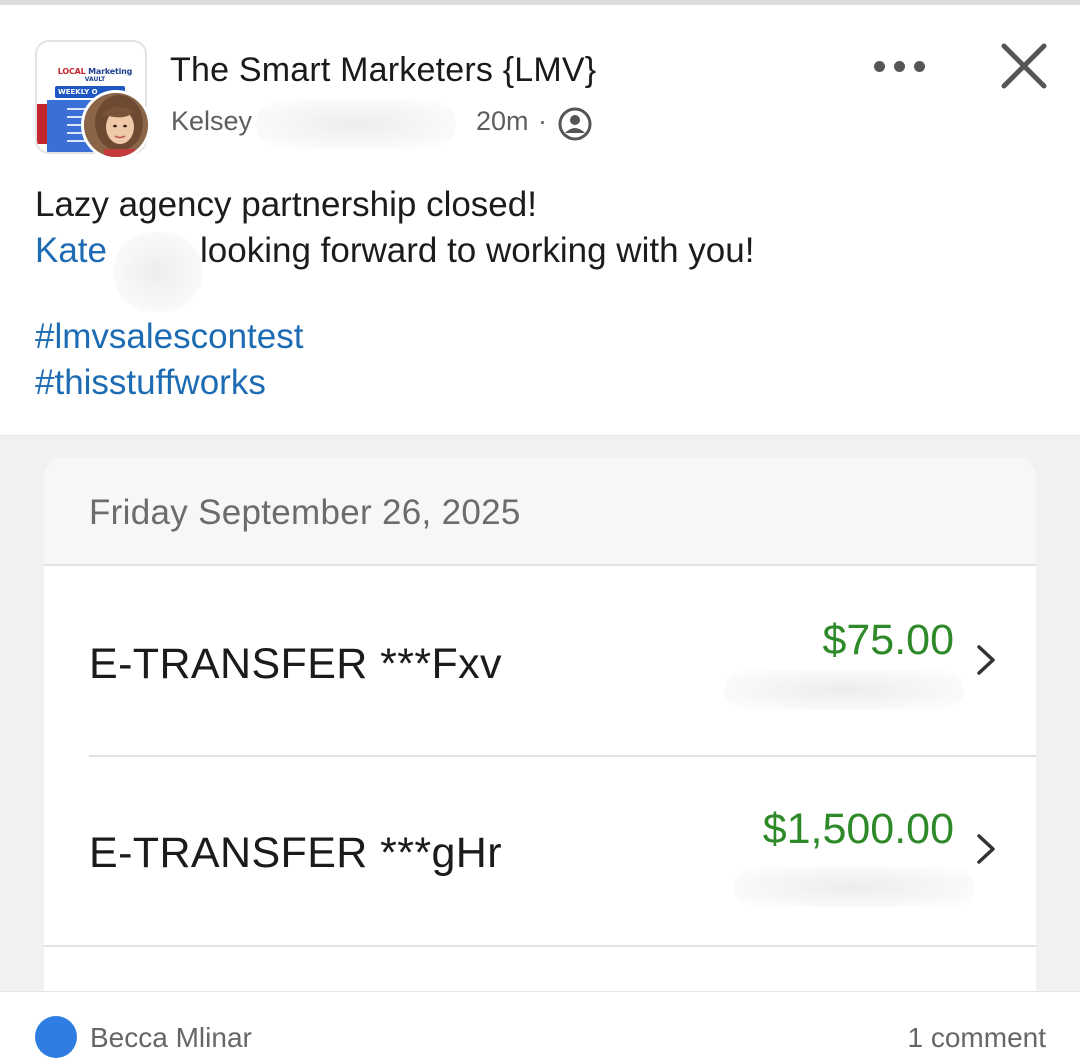 This screenshot has width=1080, height=1058. I want to click on hashtag-link: #lmvsalescontest, so click(169, 337).